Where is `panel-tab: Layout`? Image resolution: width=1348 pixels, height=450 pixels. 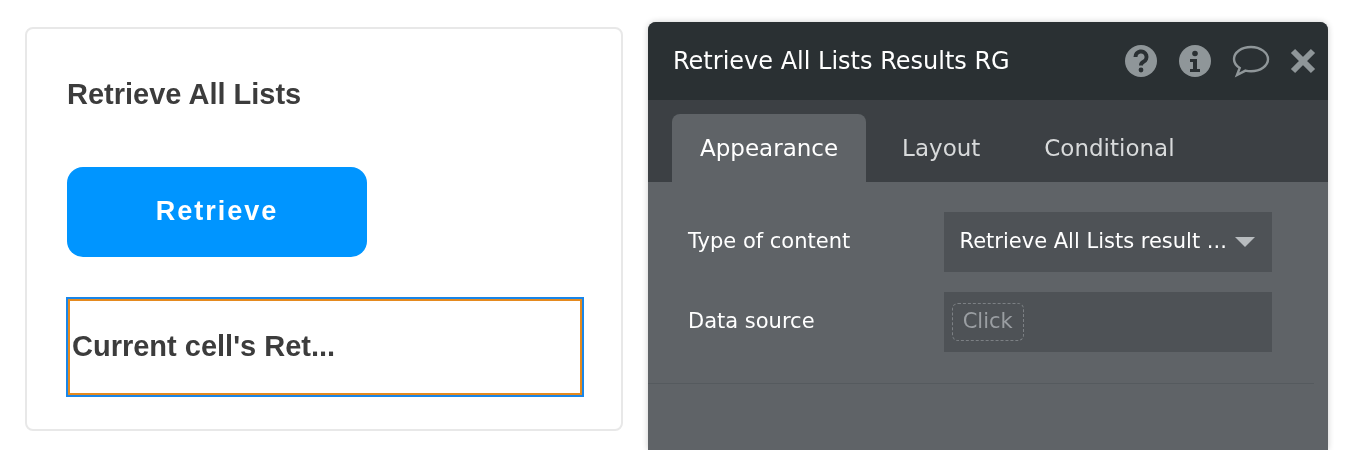 panel-tab: Layout is located at coordinates (941, 148).